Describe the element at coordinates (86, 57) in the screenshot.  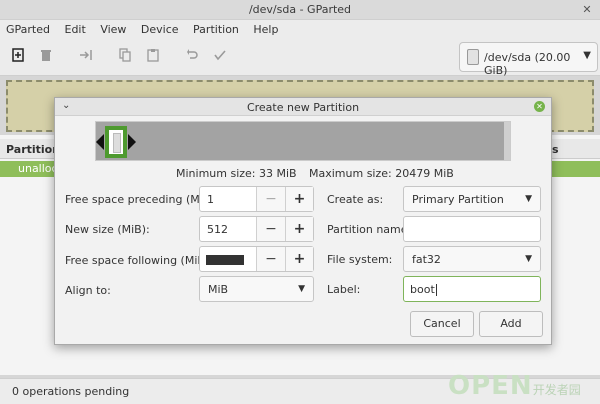
I see `resize-move-icon` at that location.